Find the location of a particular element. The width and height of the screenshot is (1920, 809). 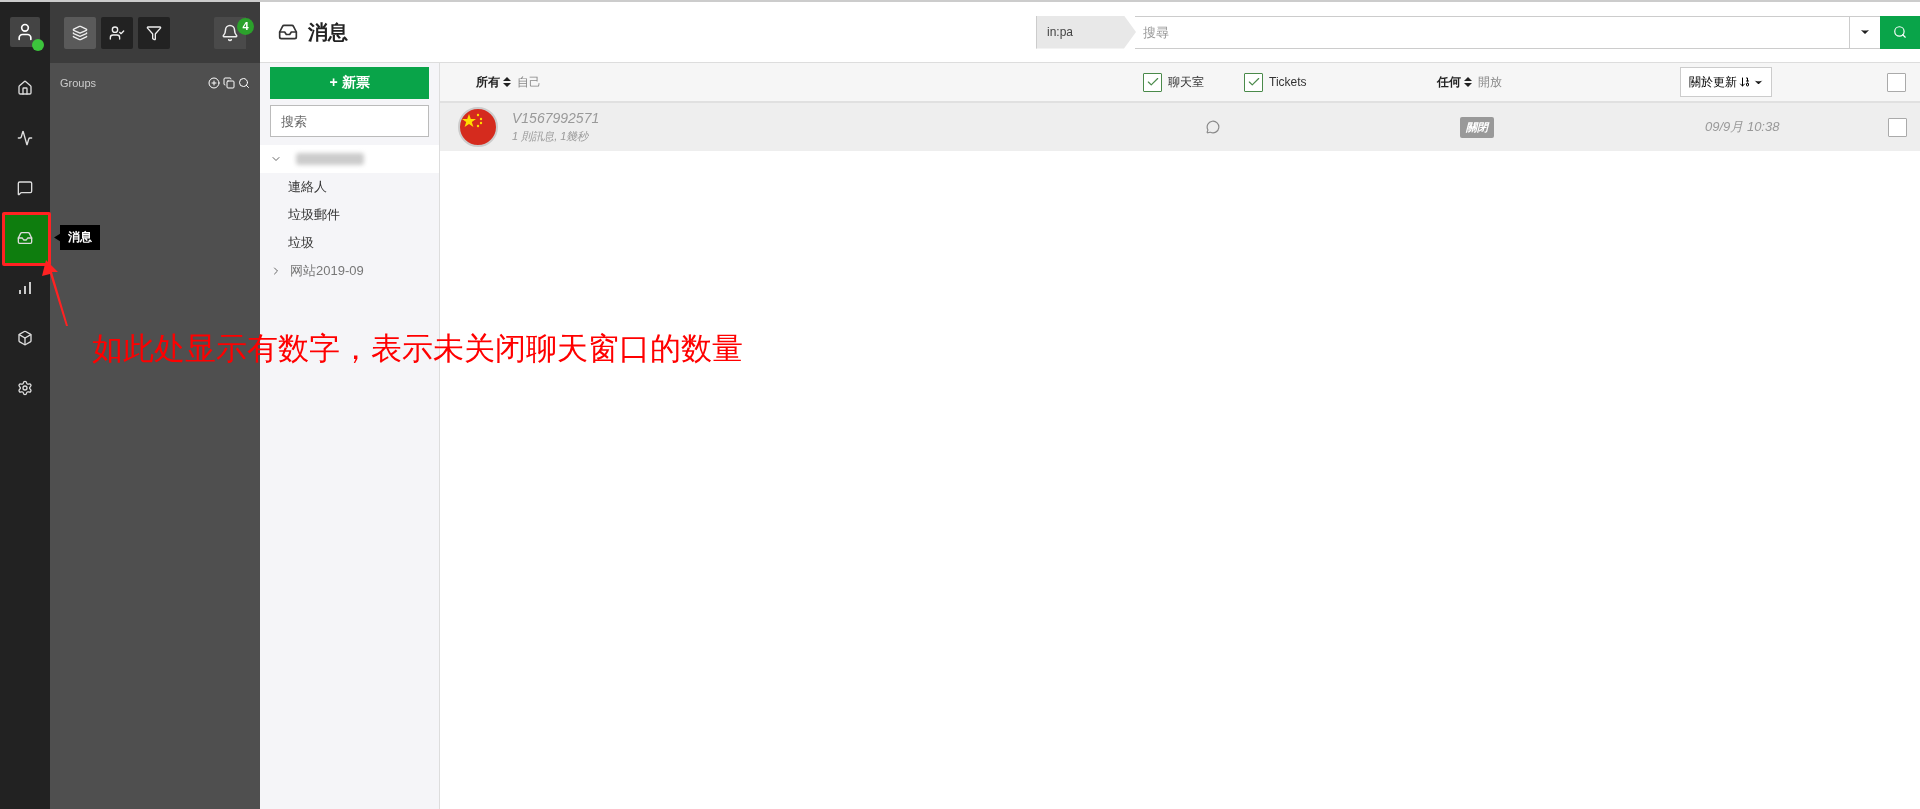

flag-icon is located at coordinates (478, 127).